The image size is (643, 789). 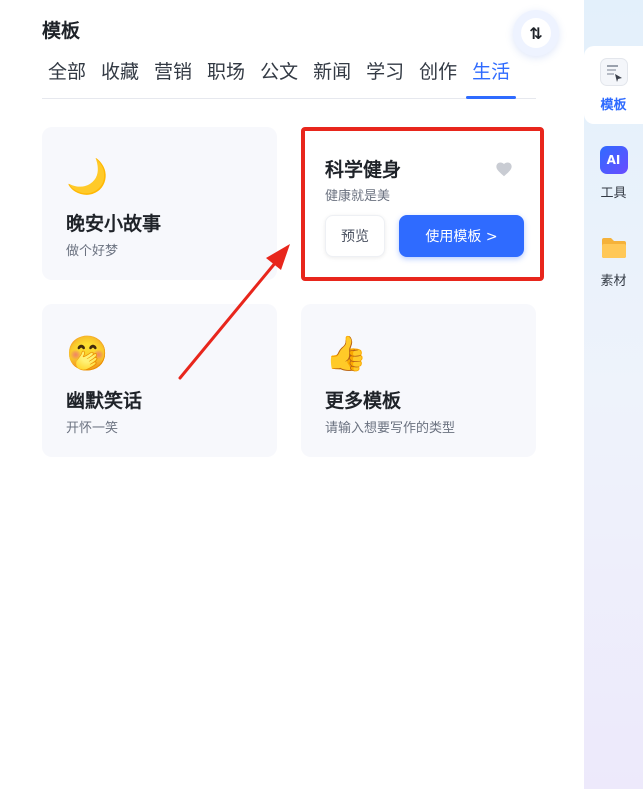 What do you see at coordinates (613, 160) in the screenshot?
I see `ai-tool-icon: AI` at bounding box center [613, 160].